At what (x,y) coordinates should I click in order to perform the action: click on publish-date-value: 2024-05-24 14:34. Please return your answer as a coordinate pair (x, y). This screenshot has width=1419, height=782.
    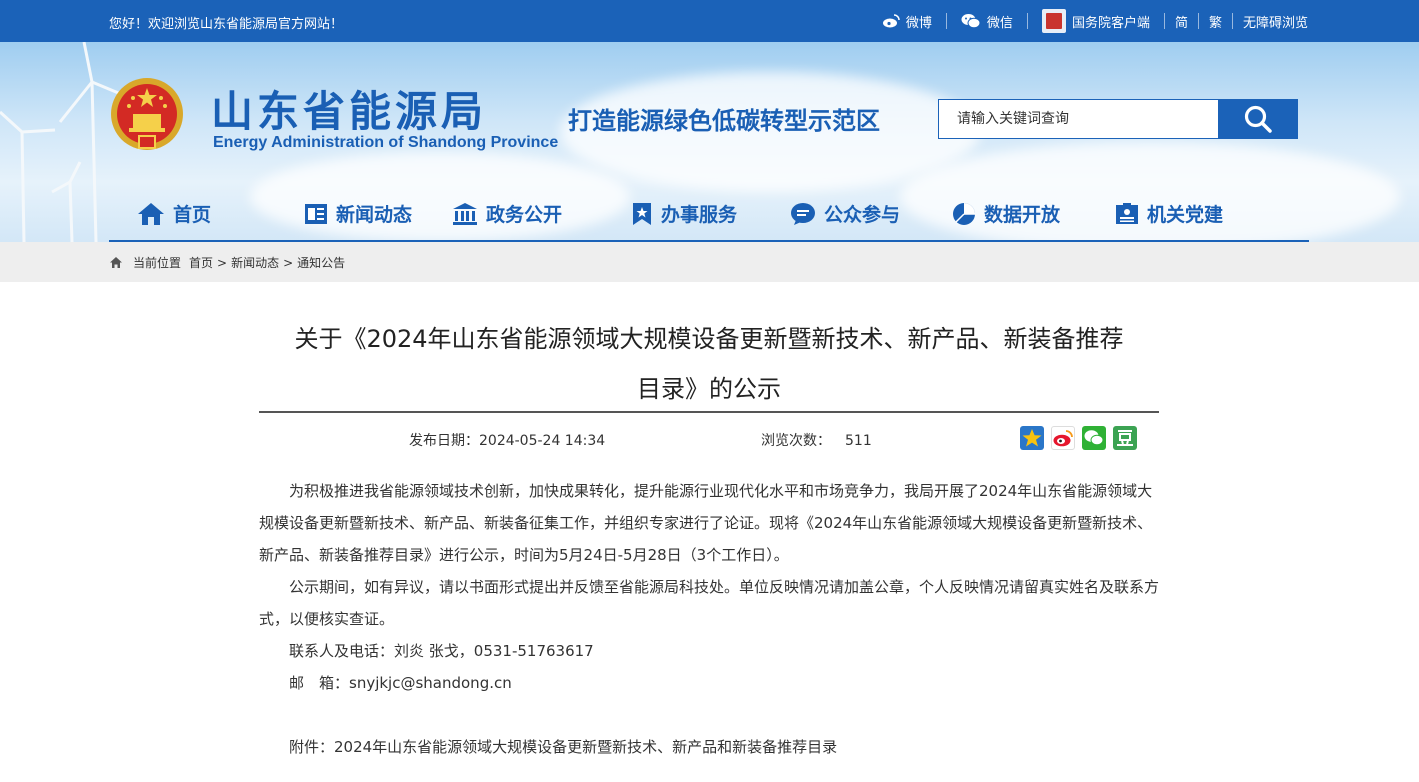
    Looking at the image, I should click on (542, 441).